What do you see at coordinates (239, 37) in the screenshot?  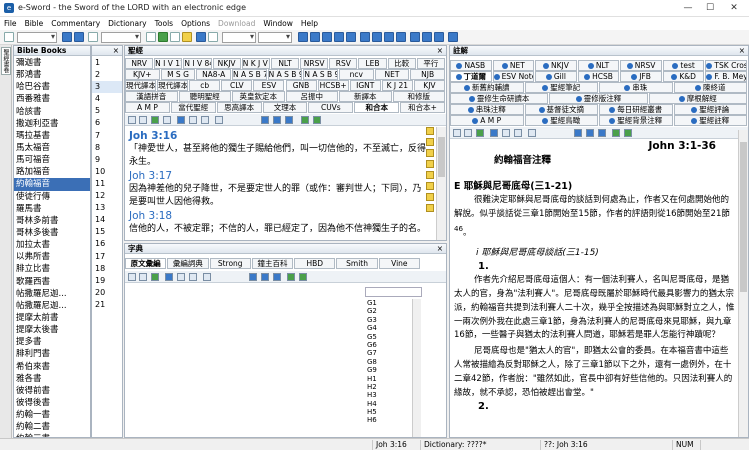 I see `highlight-color-combo` at bounding box center [239, 37].